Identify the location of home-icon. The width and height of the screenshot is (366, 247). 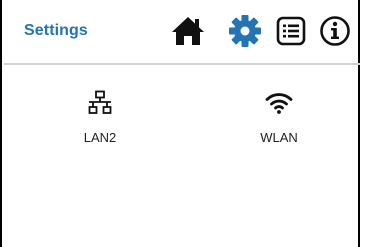
(188, 31).